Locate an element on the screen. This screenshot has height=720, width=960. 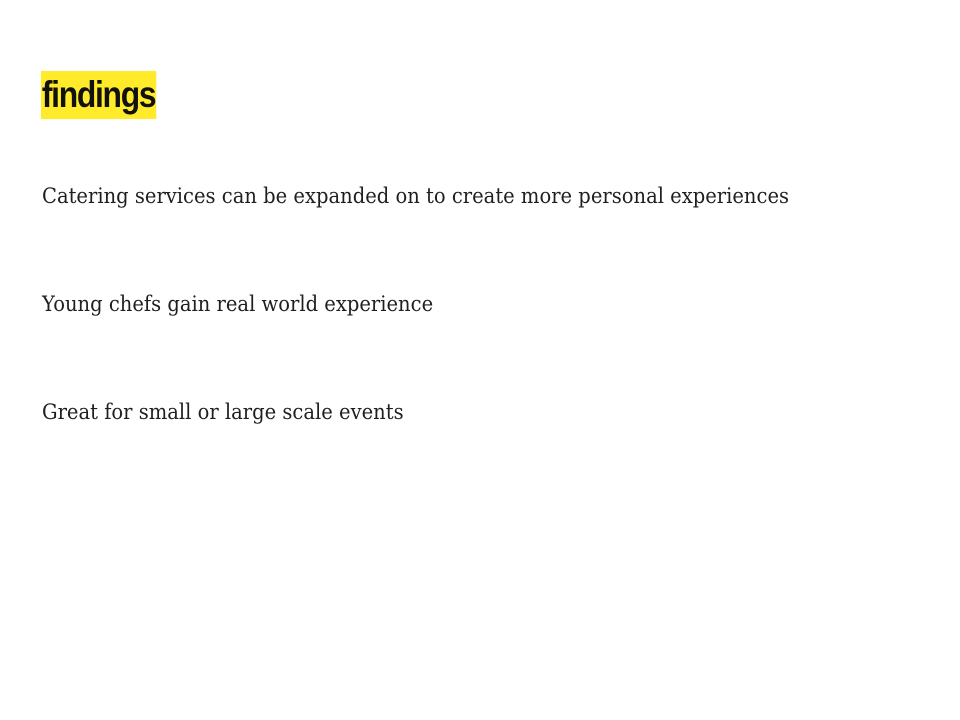
slide-title: findings is located at coordinates (99, 95).